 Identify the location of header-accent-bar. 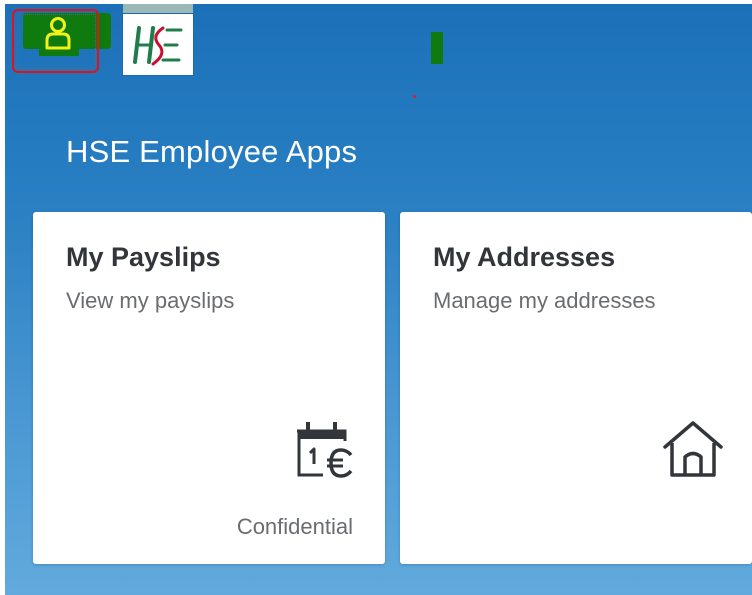
(158, 8).